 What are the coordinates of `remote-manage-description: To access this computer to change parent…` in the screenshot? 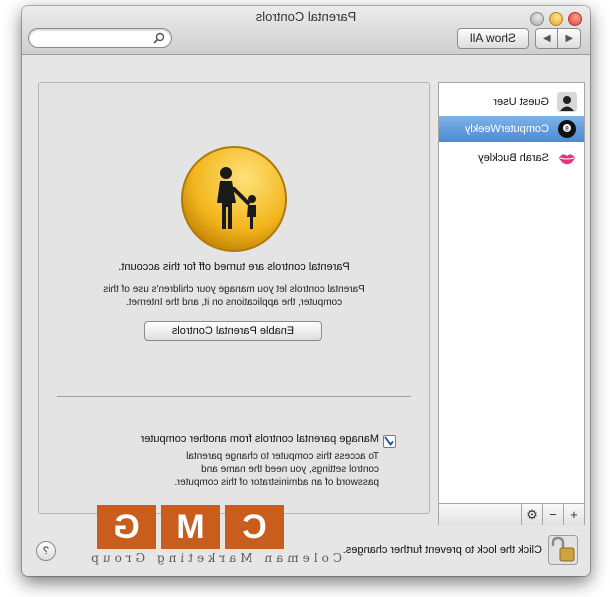 It's located at (276, 469).